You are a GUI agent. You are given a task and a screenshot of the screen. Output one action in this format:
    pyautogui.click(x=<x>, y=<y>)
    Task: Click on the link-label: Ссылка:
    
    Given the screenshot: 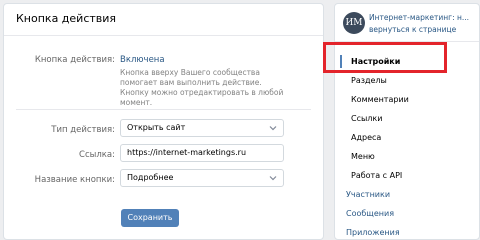 What is the action you would take?
    pyautogui.click(x=97, y=155)
    